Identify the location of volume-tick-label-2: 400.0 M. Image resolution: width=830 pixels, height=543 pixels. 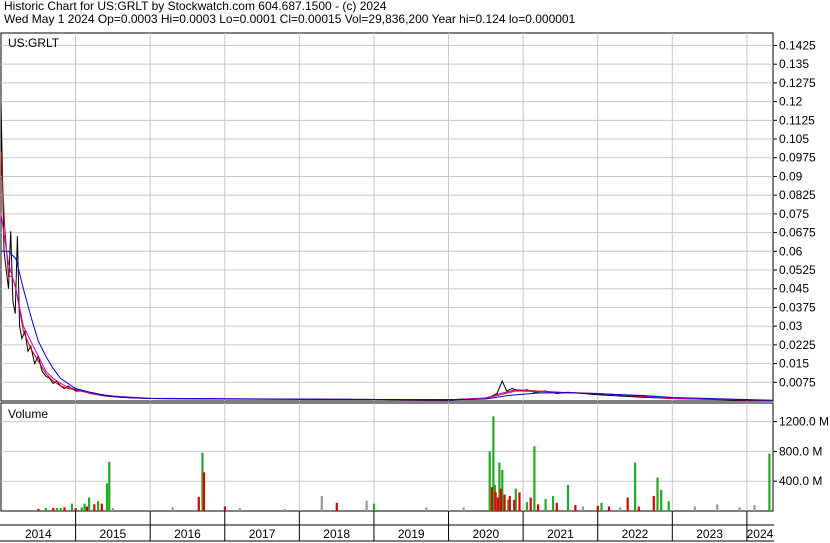
(800, 481).